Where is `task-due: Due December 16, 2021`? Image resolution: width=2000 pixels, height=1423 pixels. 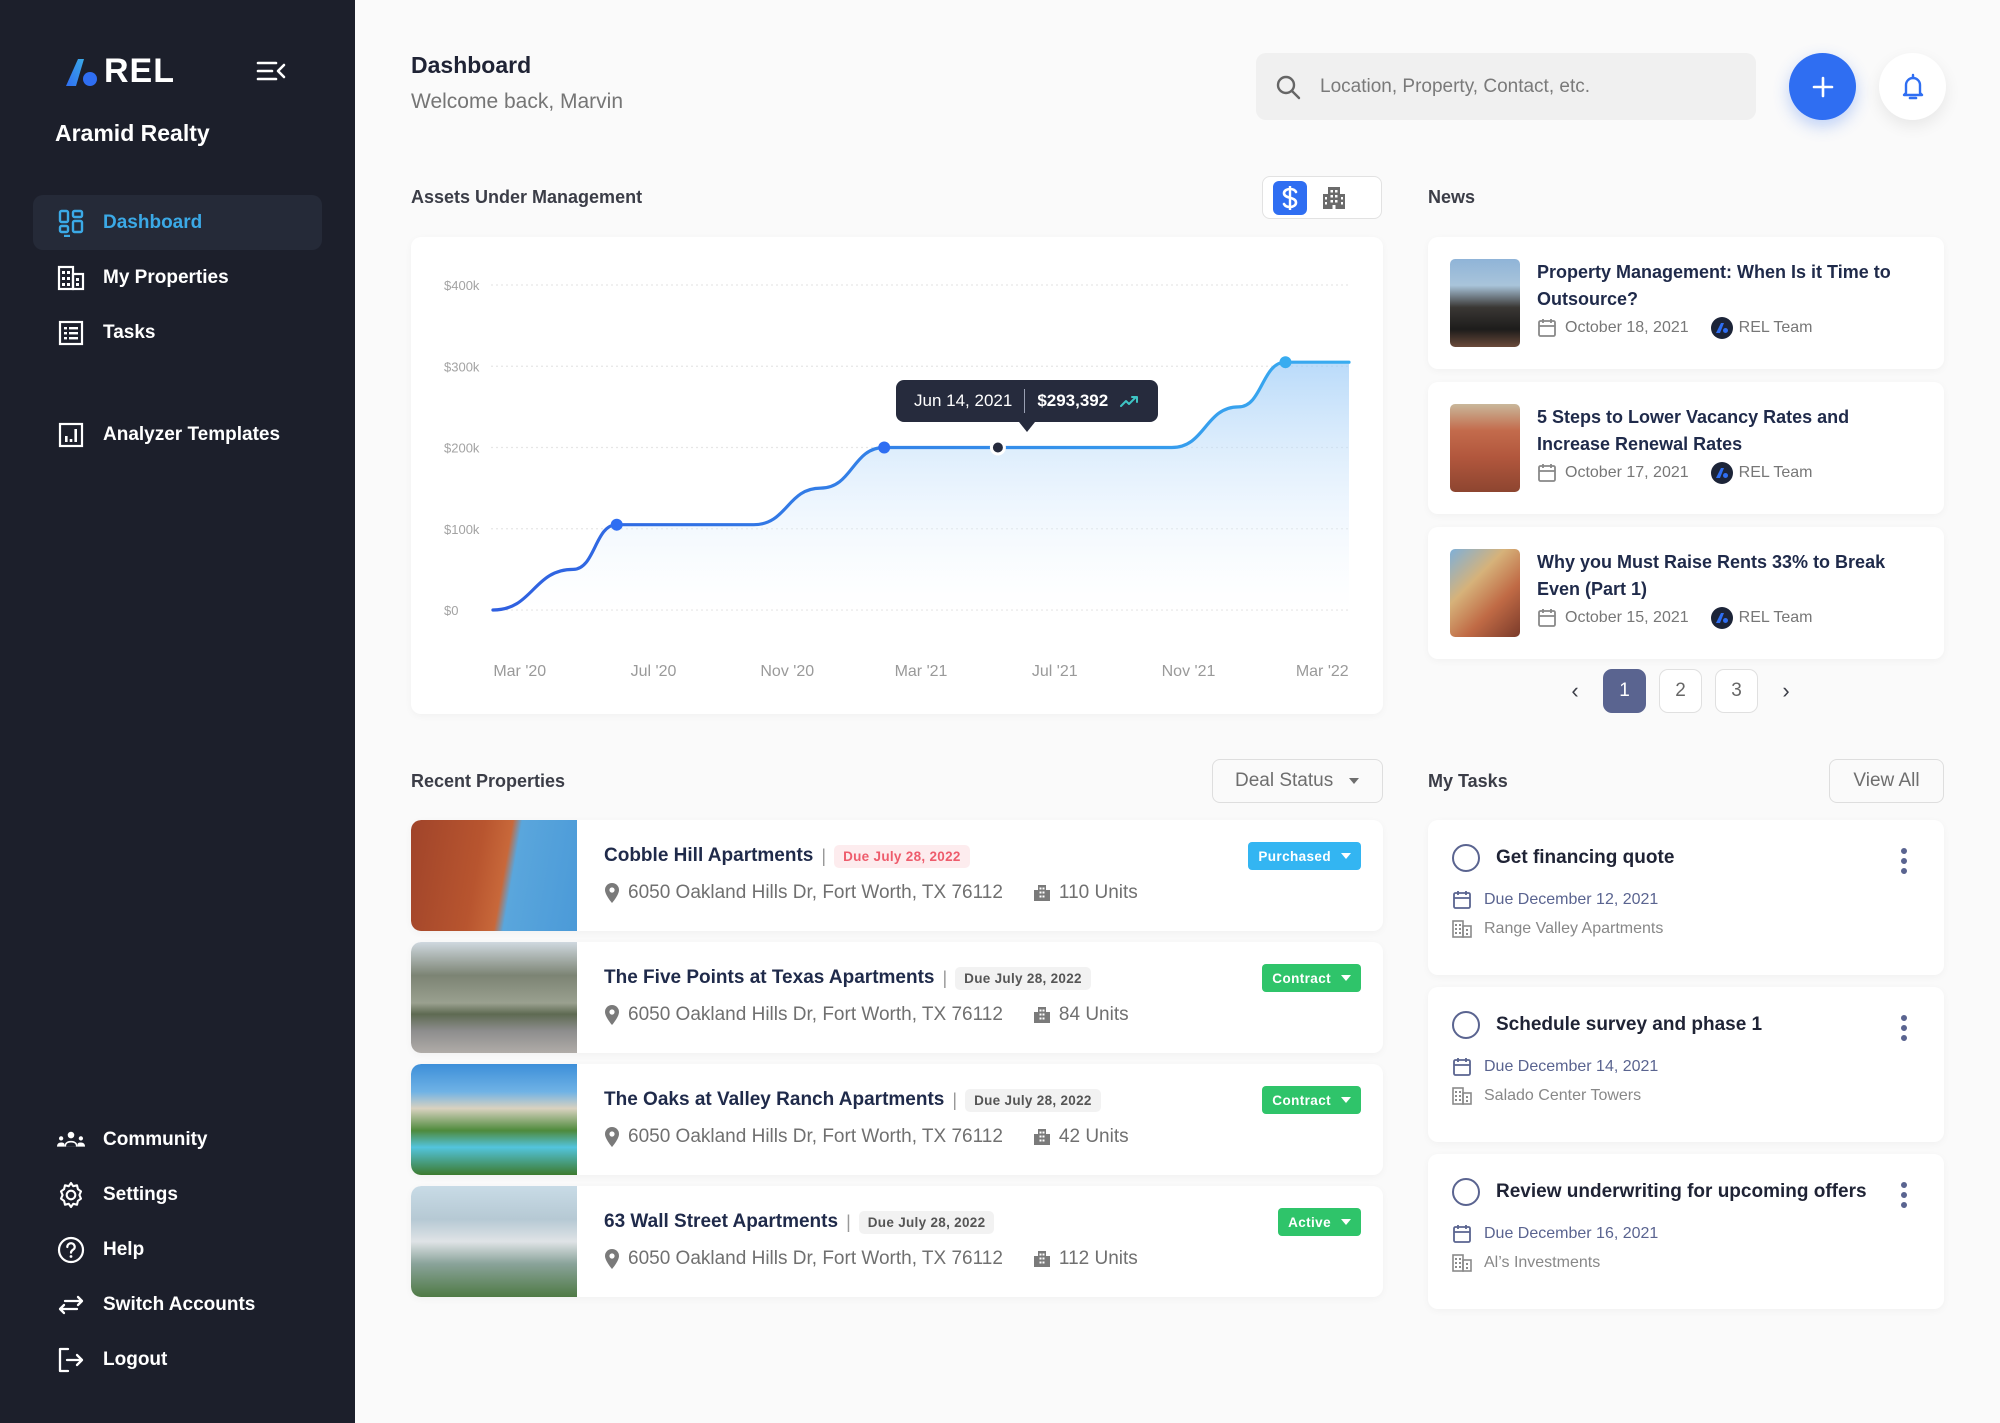 task-due: Due December 16, 2021 is located at coordinates (1686, 1234).